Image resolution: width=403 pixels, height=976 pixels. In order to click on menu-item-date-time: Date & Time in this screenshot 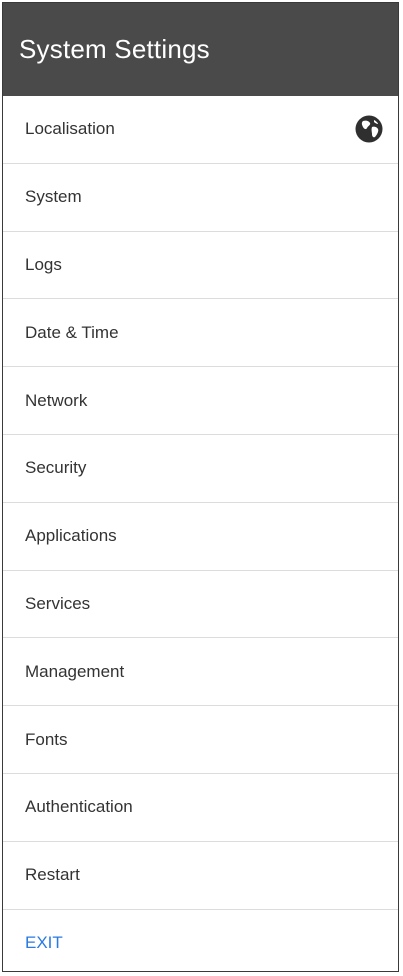, I will do `click(200, 333)`.